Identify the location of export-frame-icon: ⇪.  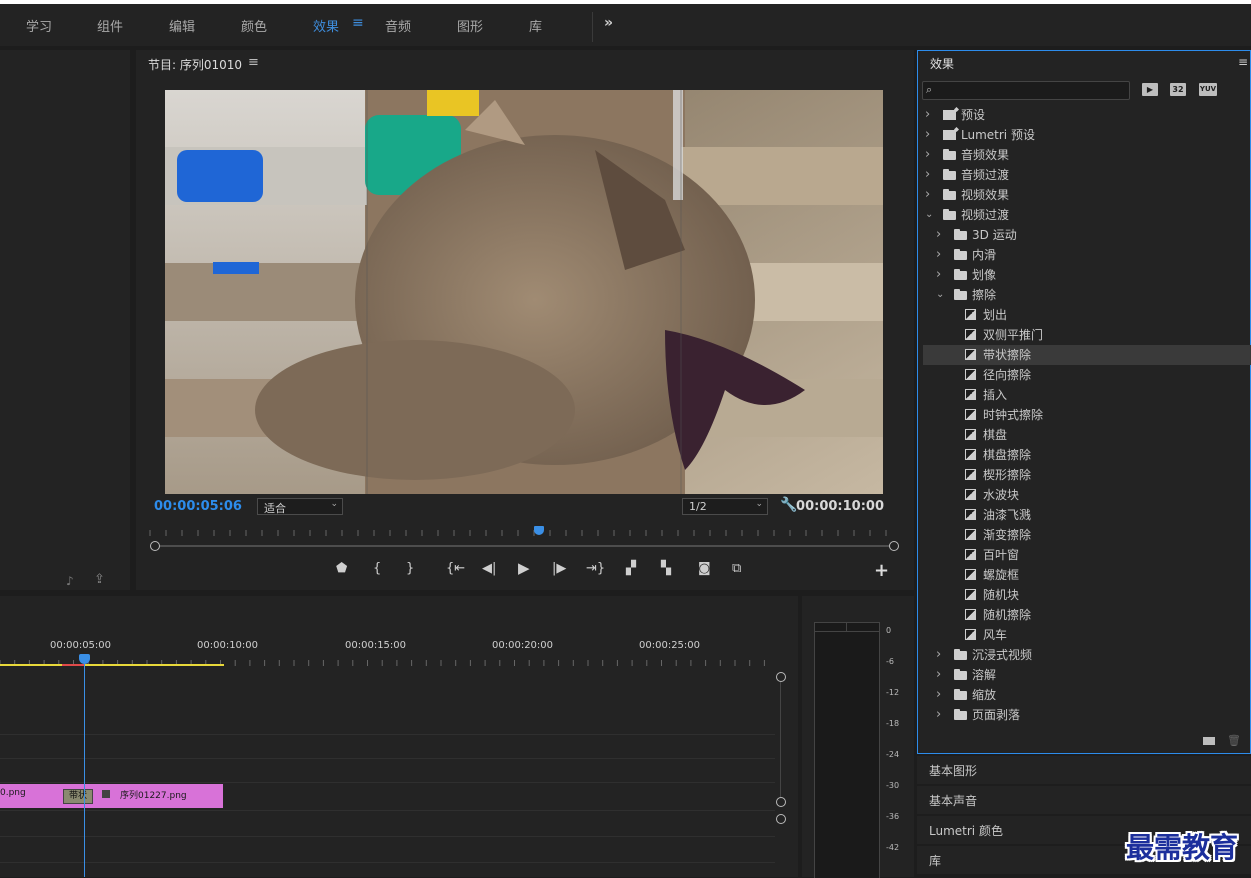
(99, 579).